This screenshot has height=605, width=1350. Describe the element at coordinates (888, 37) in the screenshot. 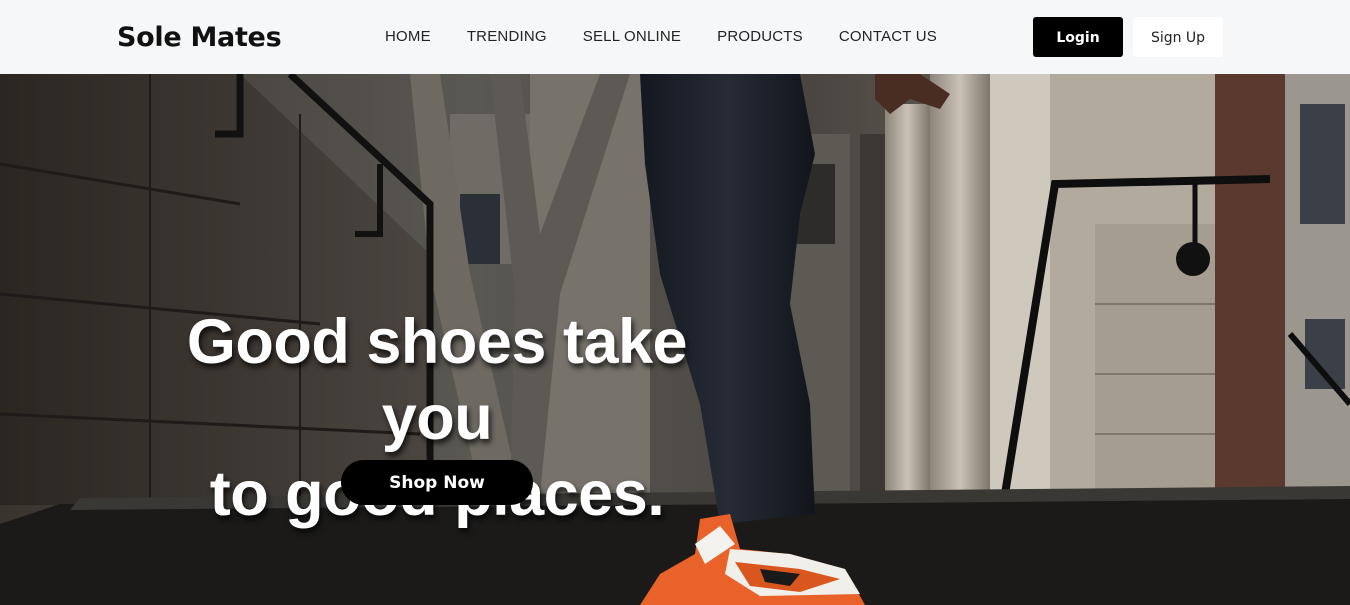

I see `nav-link-contact-us: CONTACT US` at that location.